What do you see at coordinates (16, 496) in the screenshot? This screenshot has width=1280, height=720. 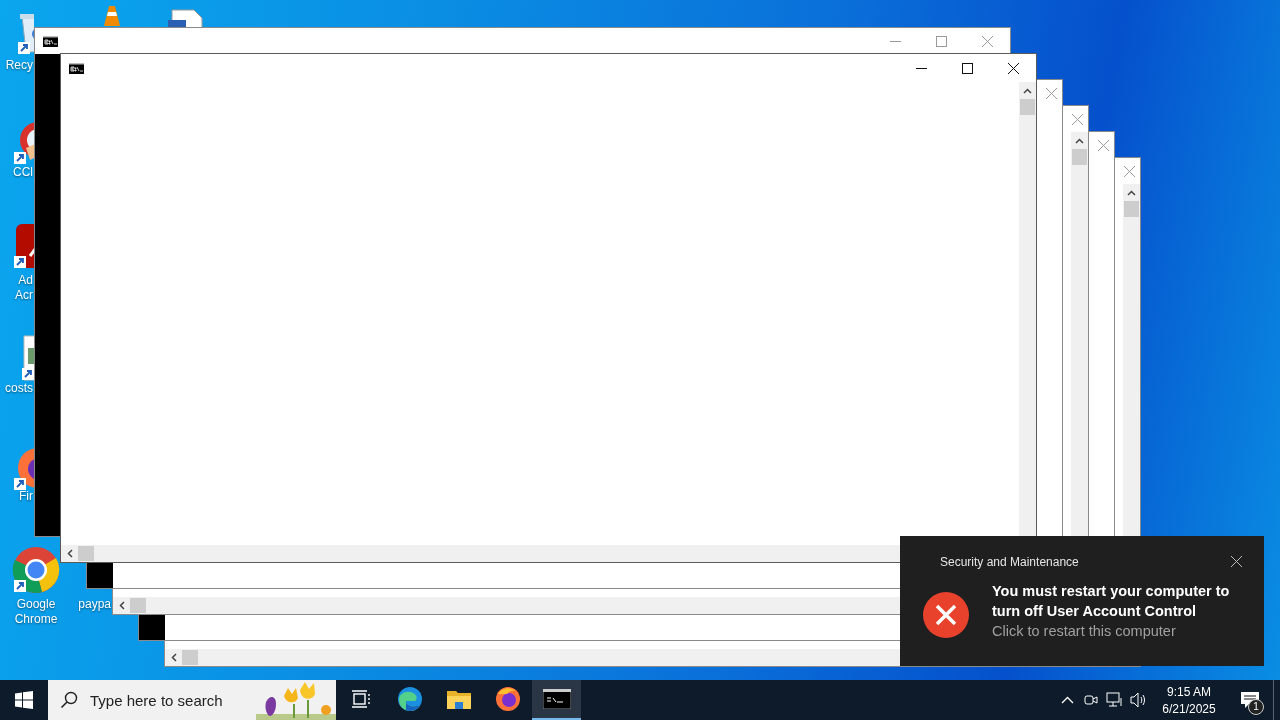 I see `desktop-icon-label: Fir` at bounding box center [16, 496].